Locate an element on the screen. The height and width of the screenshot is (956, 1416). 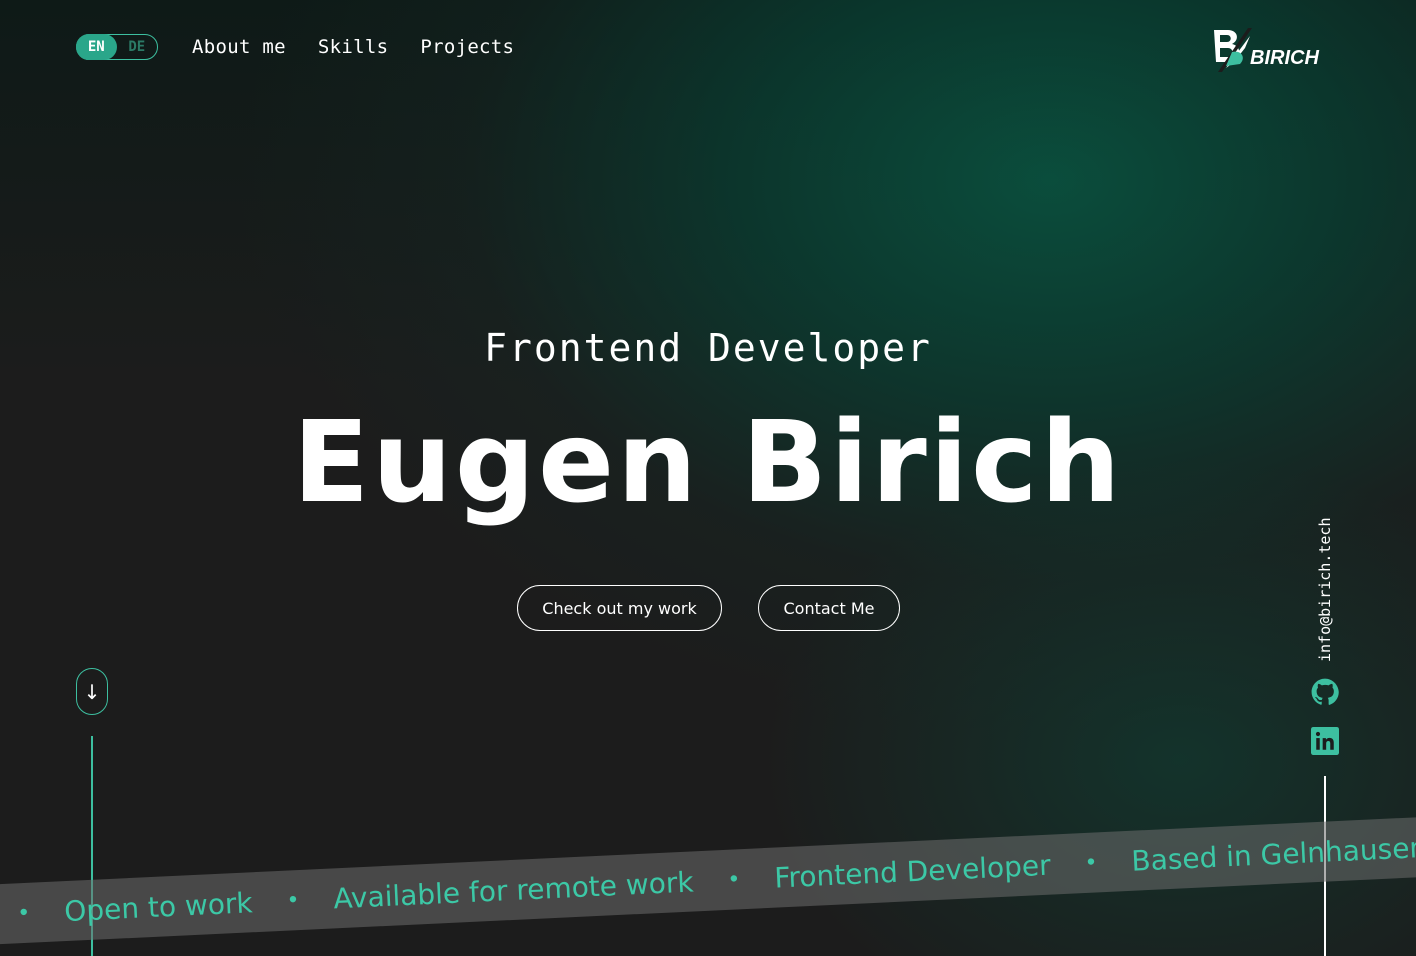
linkedin-icon is located at coordinates (1325, 741).